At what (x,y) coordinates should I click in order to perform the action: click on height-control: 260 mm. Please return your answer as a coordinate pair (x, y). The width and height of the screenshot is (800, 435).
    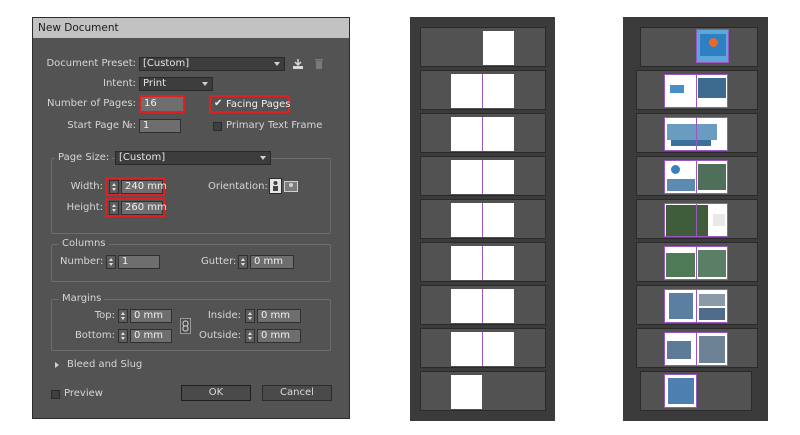
    Looking at the image, I should click on (136, 207).